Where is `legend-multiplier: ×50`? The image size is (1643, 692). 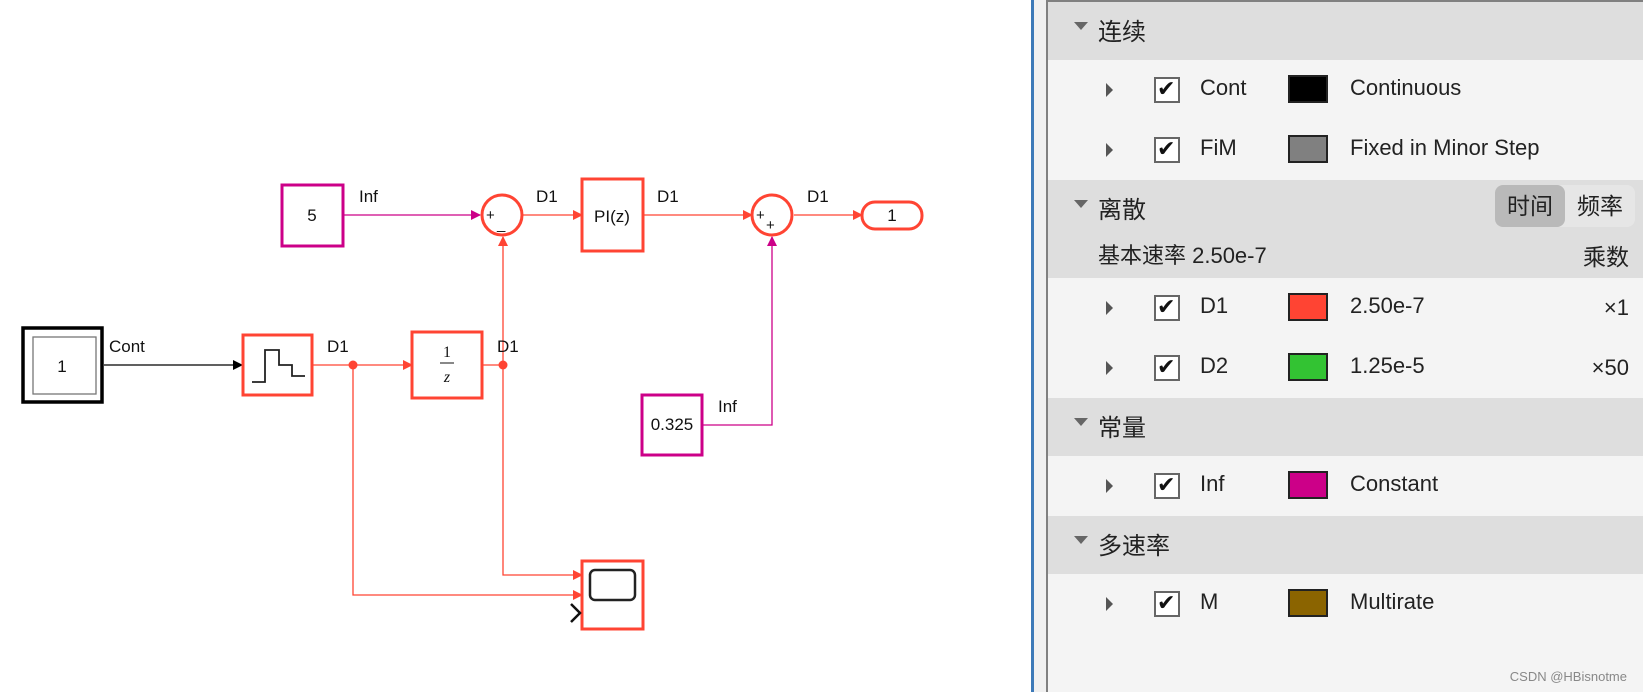
legend-multiplier: ×50 is located at coordinates (1610, 367).